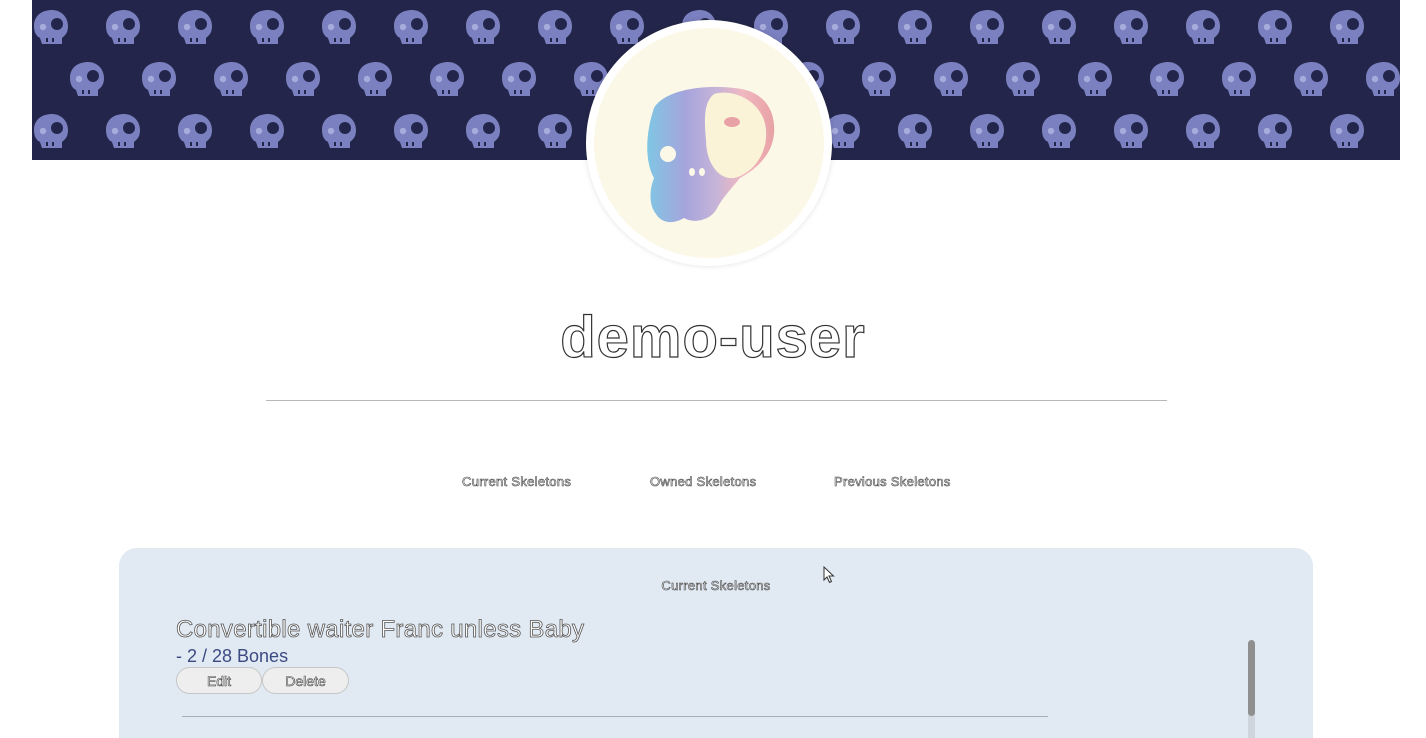  Describe the element at coordinates (305, 680) in the screenshot. I see `delete-button: Delete` at that location.